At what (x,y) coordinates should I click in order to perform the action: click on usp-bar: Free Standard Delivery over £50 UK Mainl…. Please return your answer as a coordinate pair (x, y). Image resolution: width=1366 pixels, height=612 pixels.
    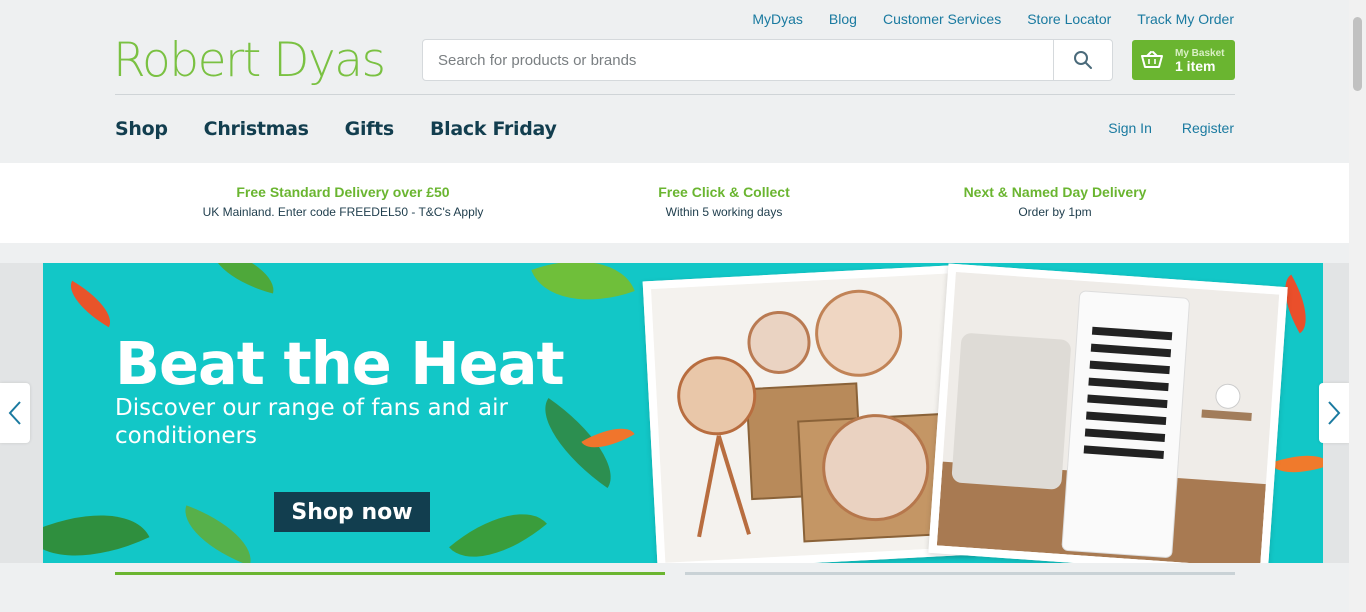
    Looking at the image, I should click on (674, 203).